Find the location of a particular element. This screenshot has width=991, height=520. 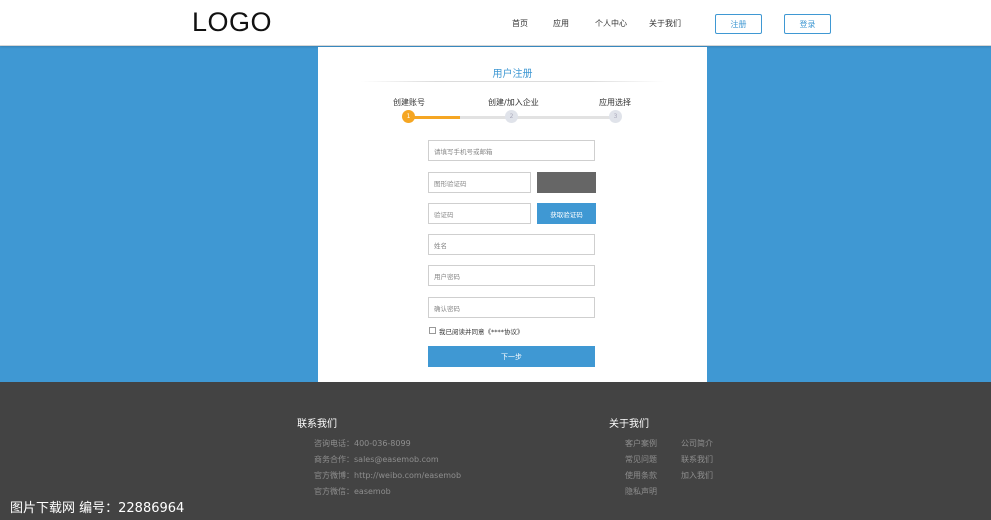

step-dot-2: 2 is located at coordinates (511, 116).